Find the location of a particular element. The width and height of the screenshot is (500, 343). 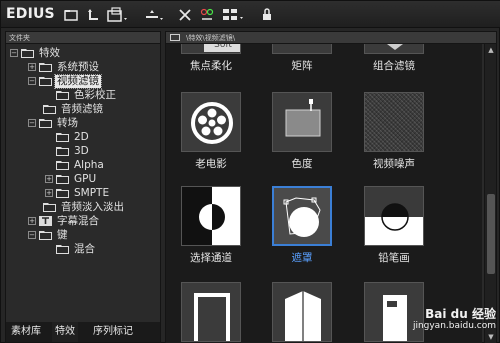

effect-label: 焦点柔化 is located at coordinates (211, 66).